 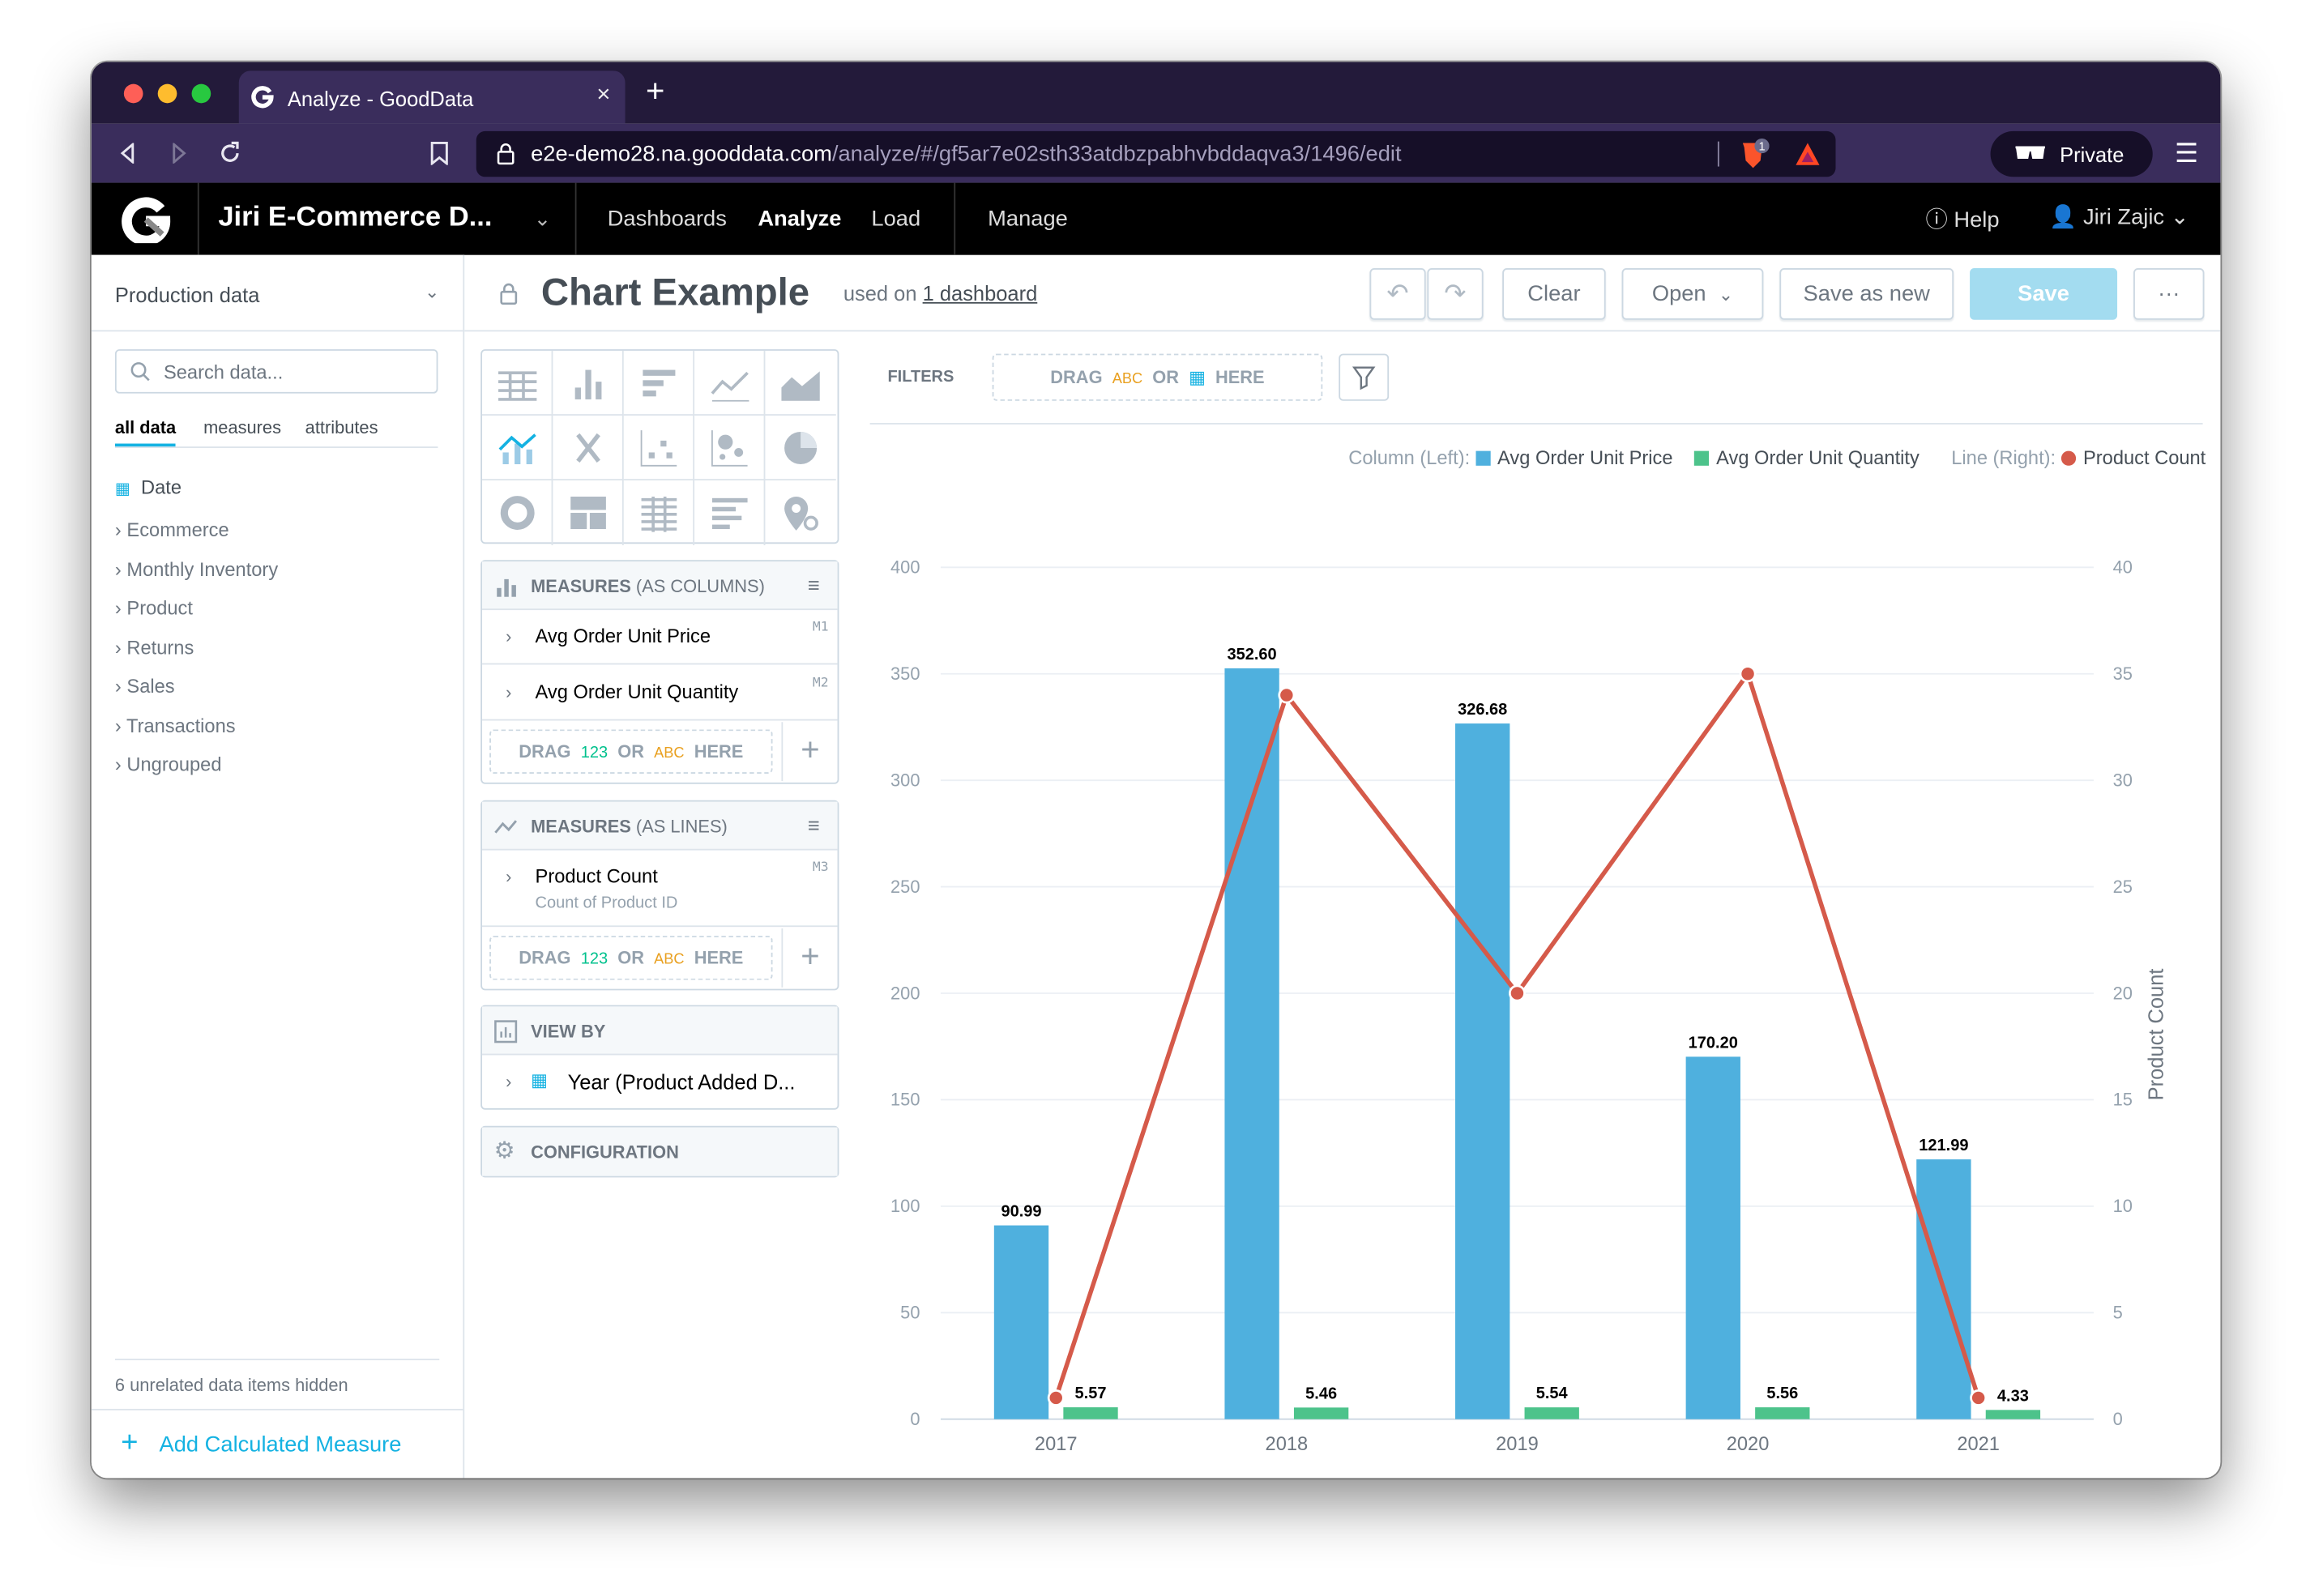 I want to click on user-name: Jiri Zajic, so click(x=2123, y=217).